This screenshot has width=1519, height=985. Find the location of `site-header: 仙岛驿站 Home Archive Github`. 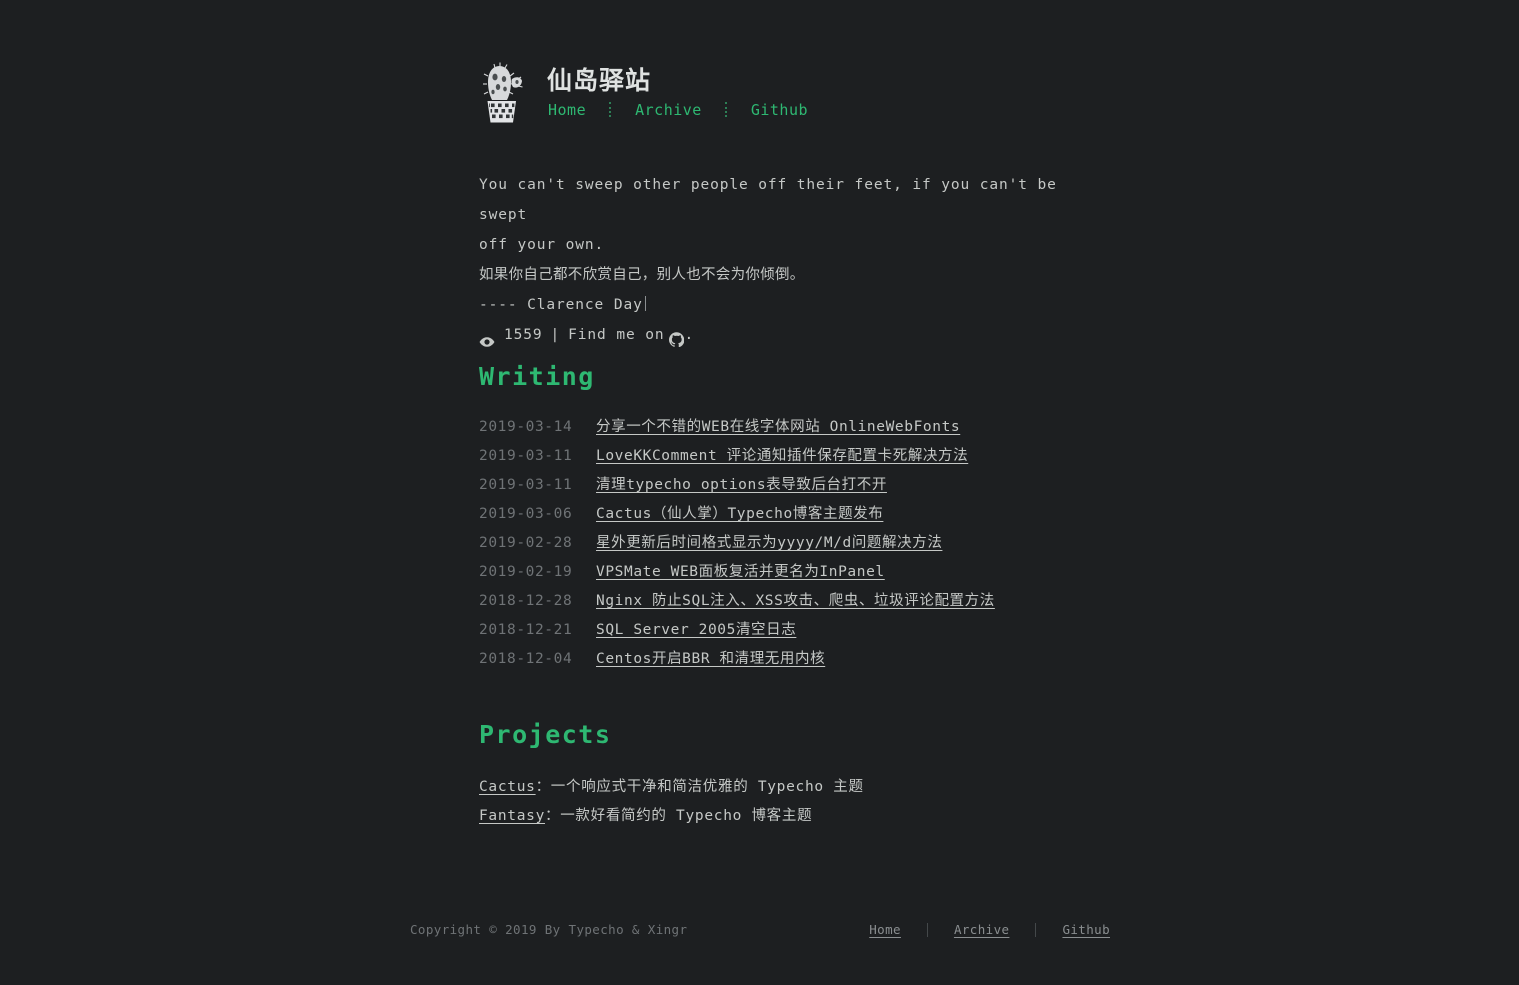

site-header: 仙岛驿站 Home Archive Github is located at coordinates (644, 93).